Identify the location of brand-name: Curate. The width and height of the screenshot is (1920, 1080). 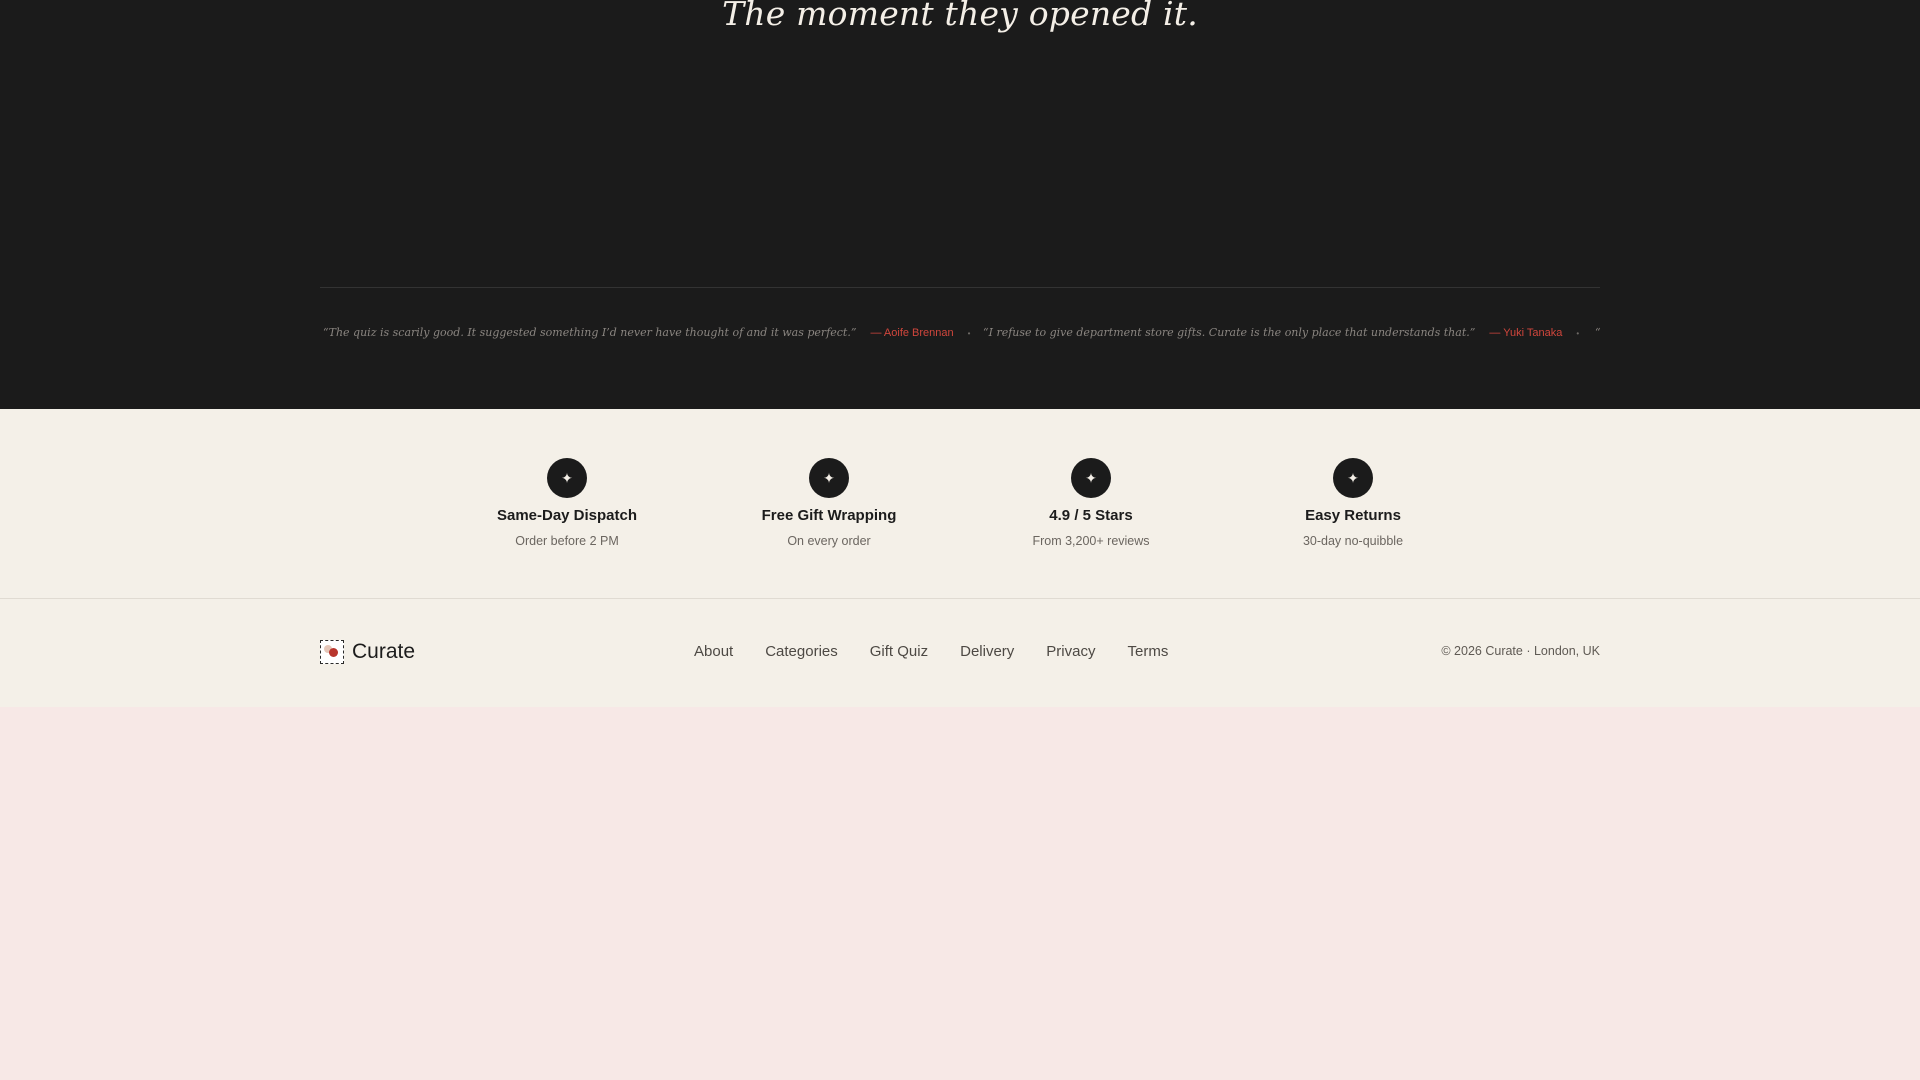
(384, 651).